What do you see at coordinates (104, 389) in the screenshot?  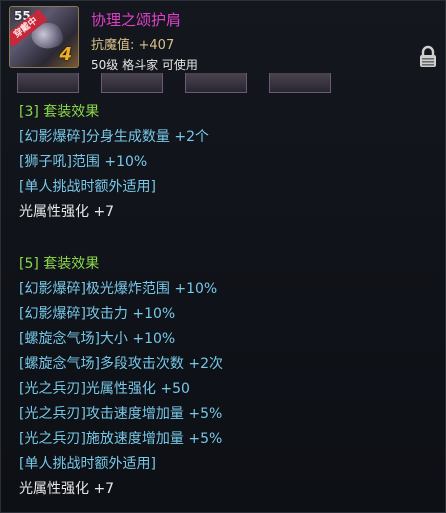 I see `set5-effect-line: [光之兵刃]光属性强化 +50` at bounding box center [104, 389].